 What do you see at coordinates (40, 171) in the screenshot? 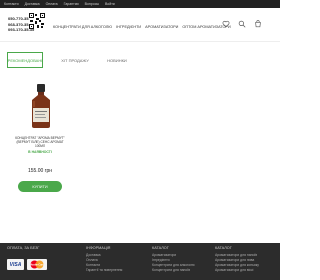
I see `product-price: 155.00 грн` at bounding box center [40, 171].